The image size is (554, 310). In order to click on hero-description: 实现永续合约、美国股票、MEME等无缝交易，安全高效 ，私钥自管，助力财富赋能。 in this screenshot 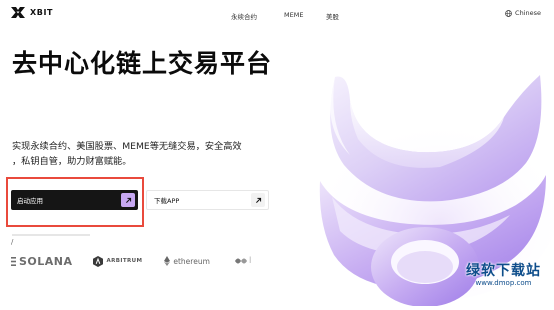, I will do `click(149, 154)`.